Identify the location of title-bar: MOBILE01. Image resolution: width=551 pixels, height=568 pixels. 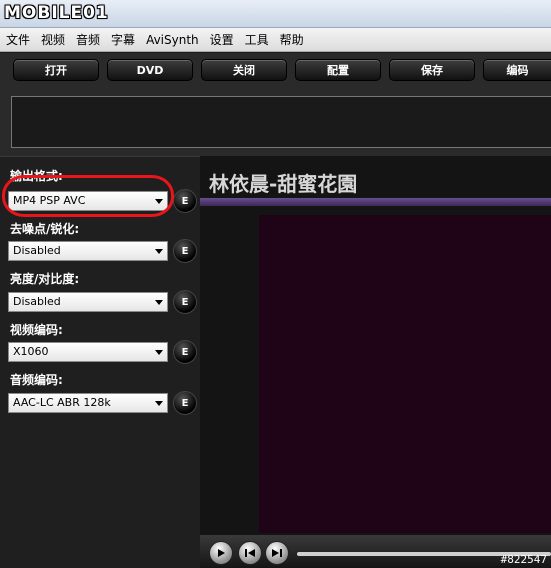
(275, 14).